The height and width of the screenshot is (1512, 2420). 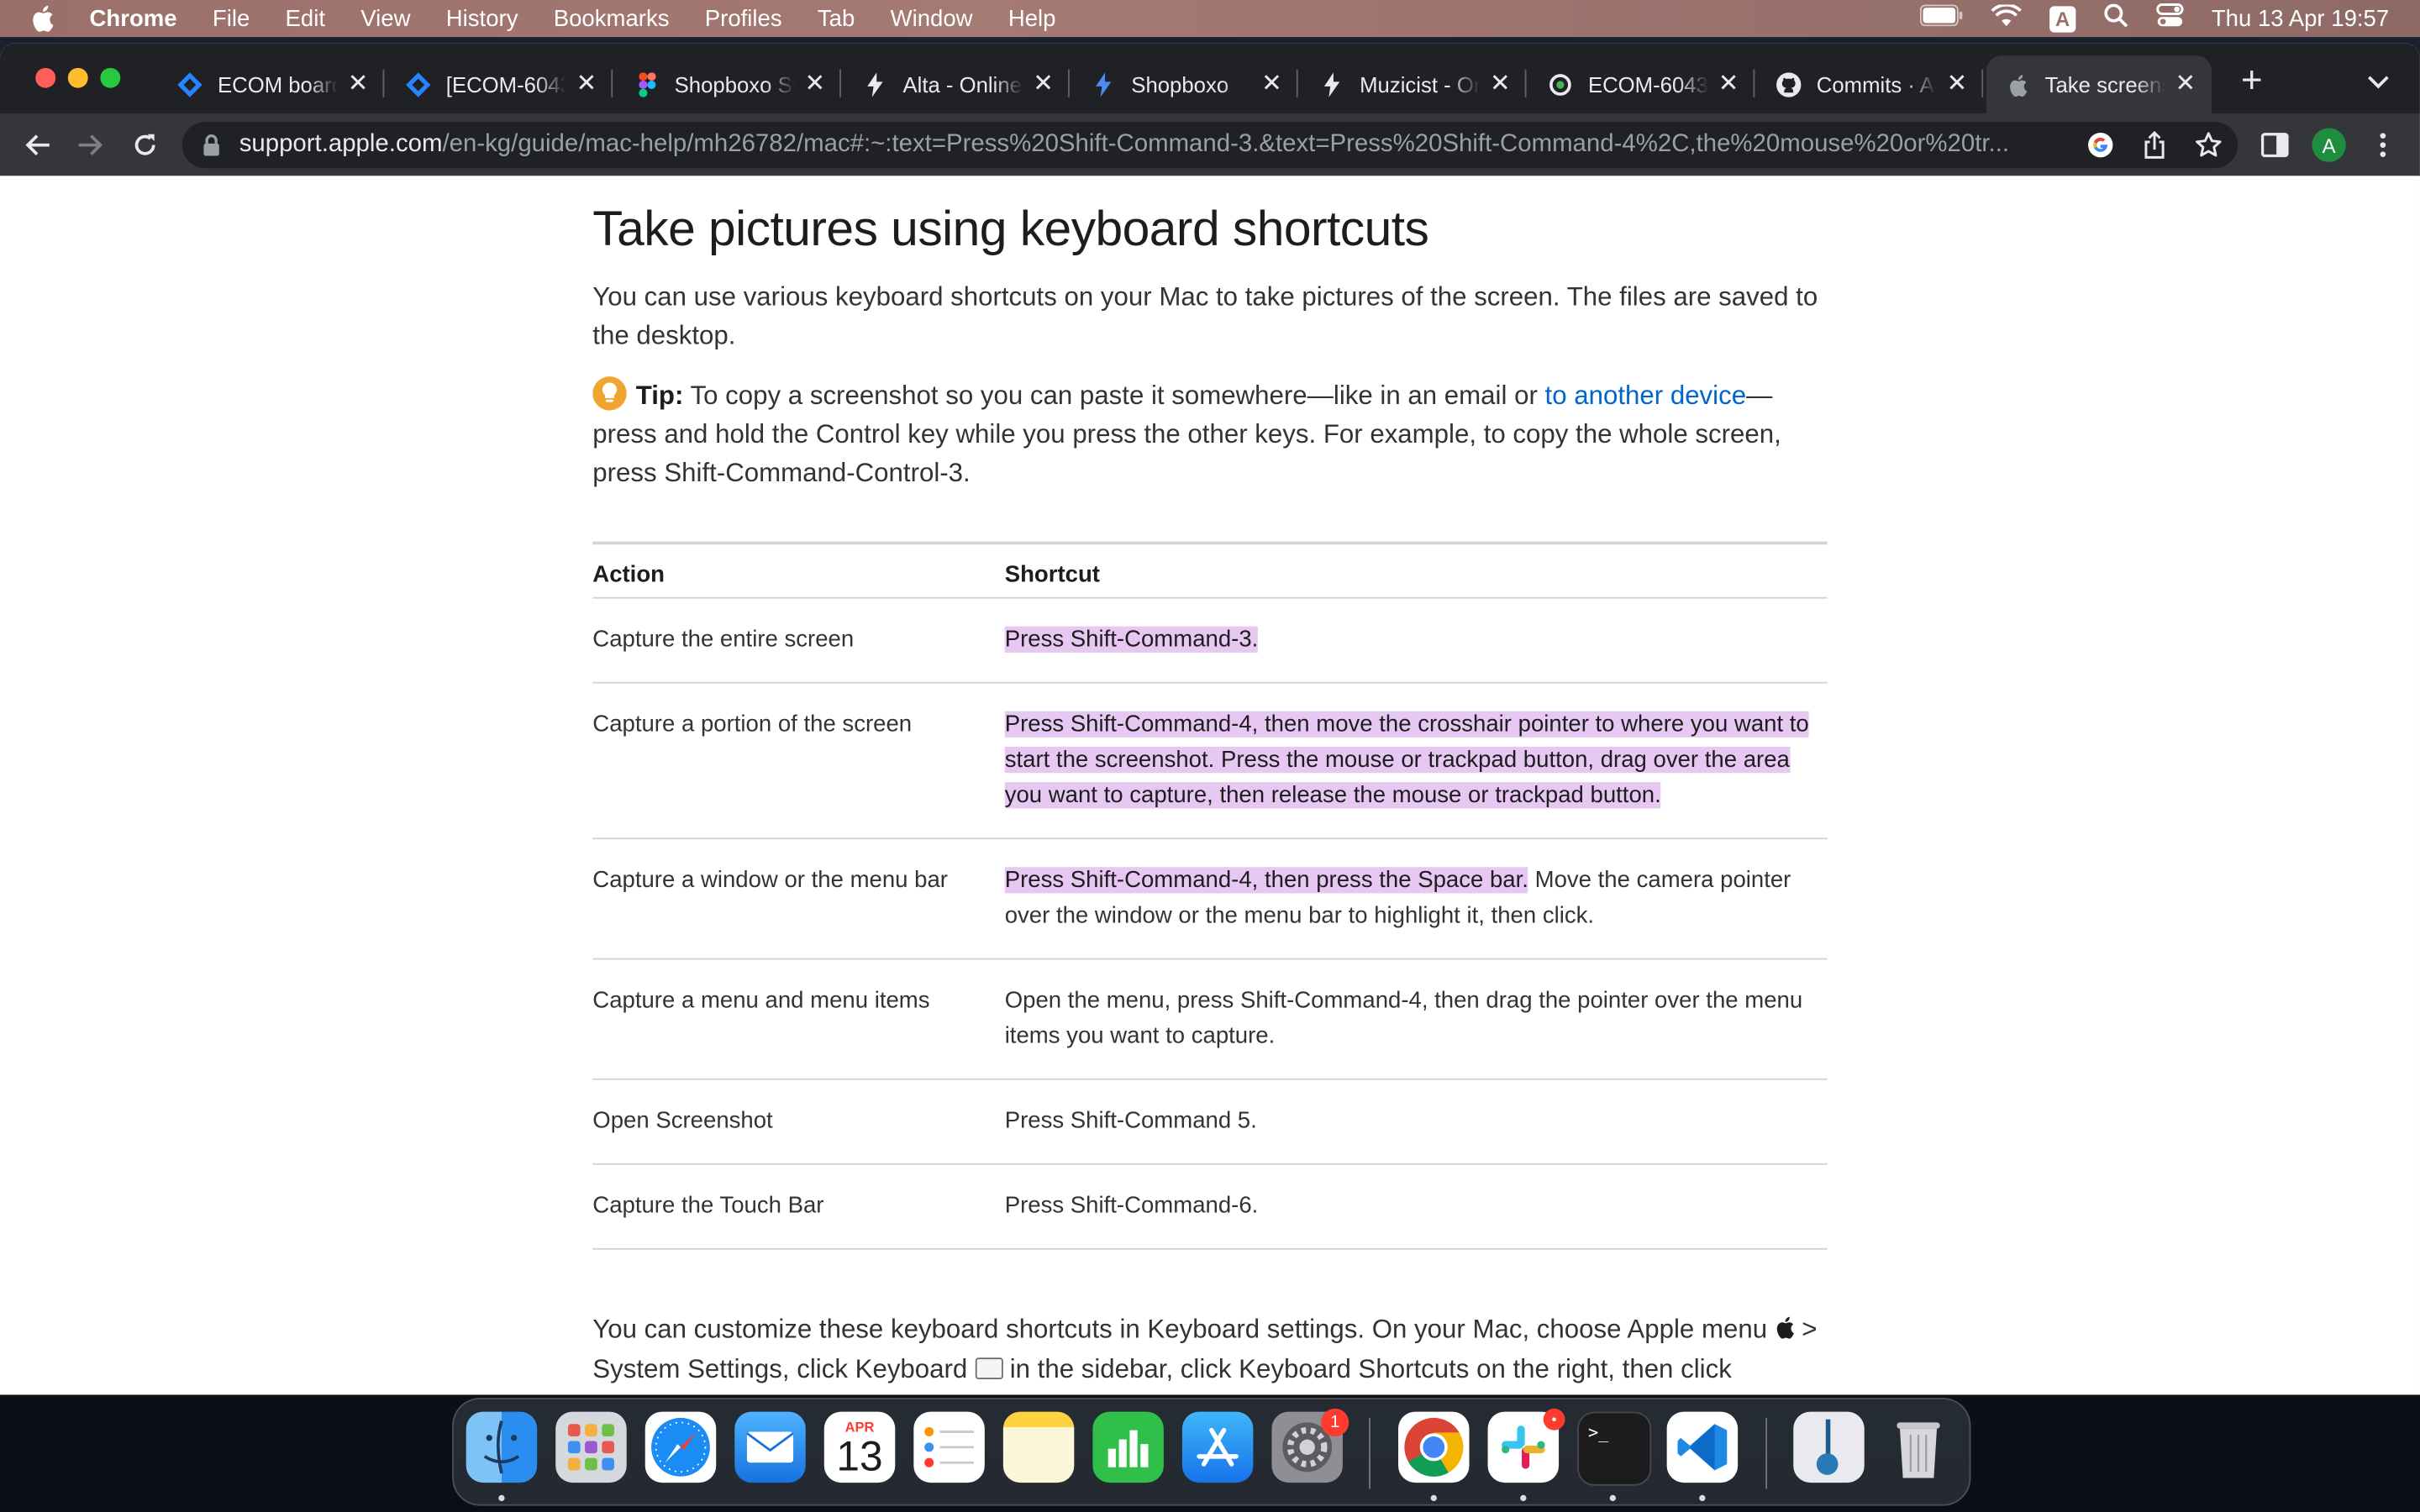 What do you see at coordinates (1185, 84) in the screenshot?
I see `tab-shopboxo: Shopboxo ✕` at bounding box center [1185, 84].